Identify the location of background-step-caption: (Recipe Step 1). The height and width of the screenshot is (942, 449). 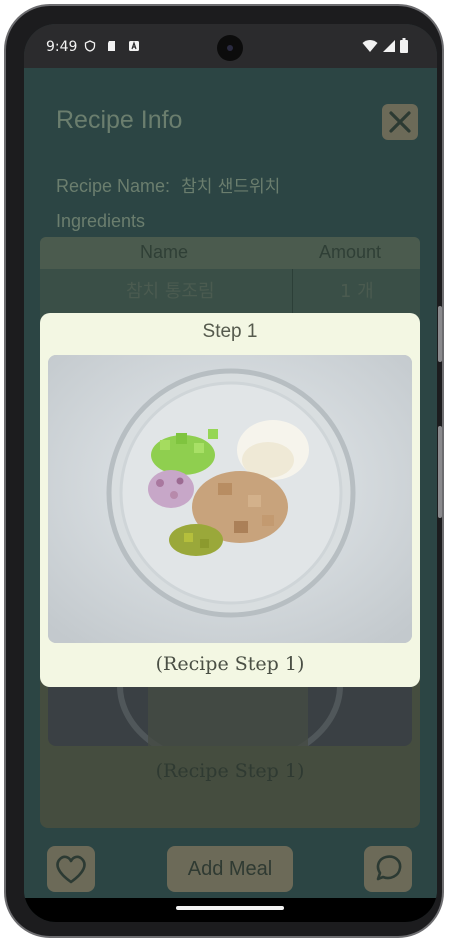
(230, 771).